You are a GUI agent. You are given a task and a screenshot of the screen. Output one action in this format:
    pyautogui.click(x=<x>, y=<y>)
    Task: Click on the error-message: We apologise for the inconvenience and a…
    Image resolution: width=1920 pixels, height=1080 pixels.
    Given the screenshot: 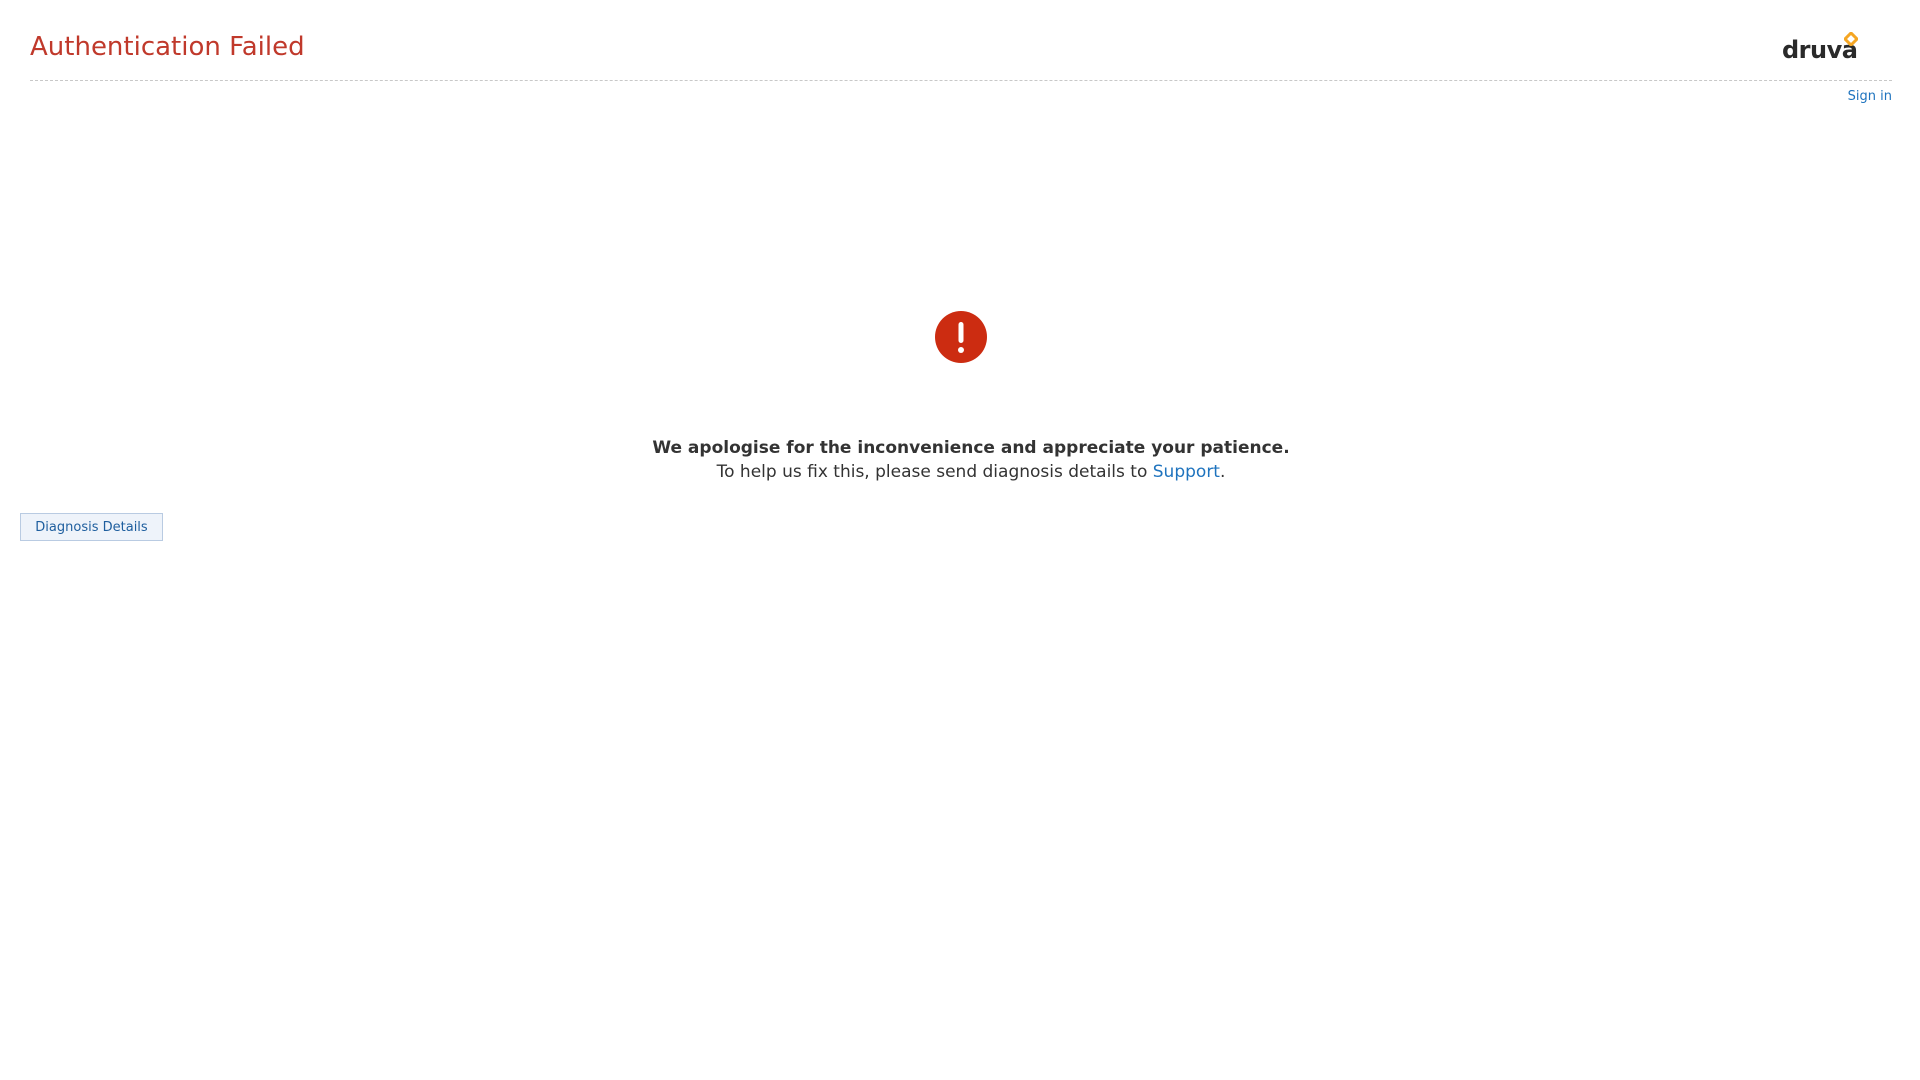 What is the action you would take?
    pyautogui.click(x=960, y=460)
    